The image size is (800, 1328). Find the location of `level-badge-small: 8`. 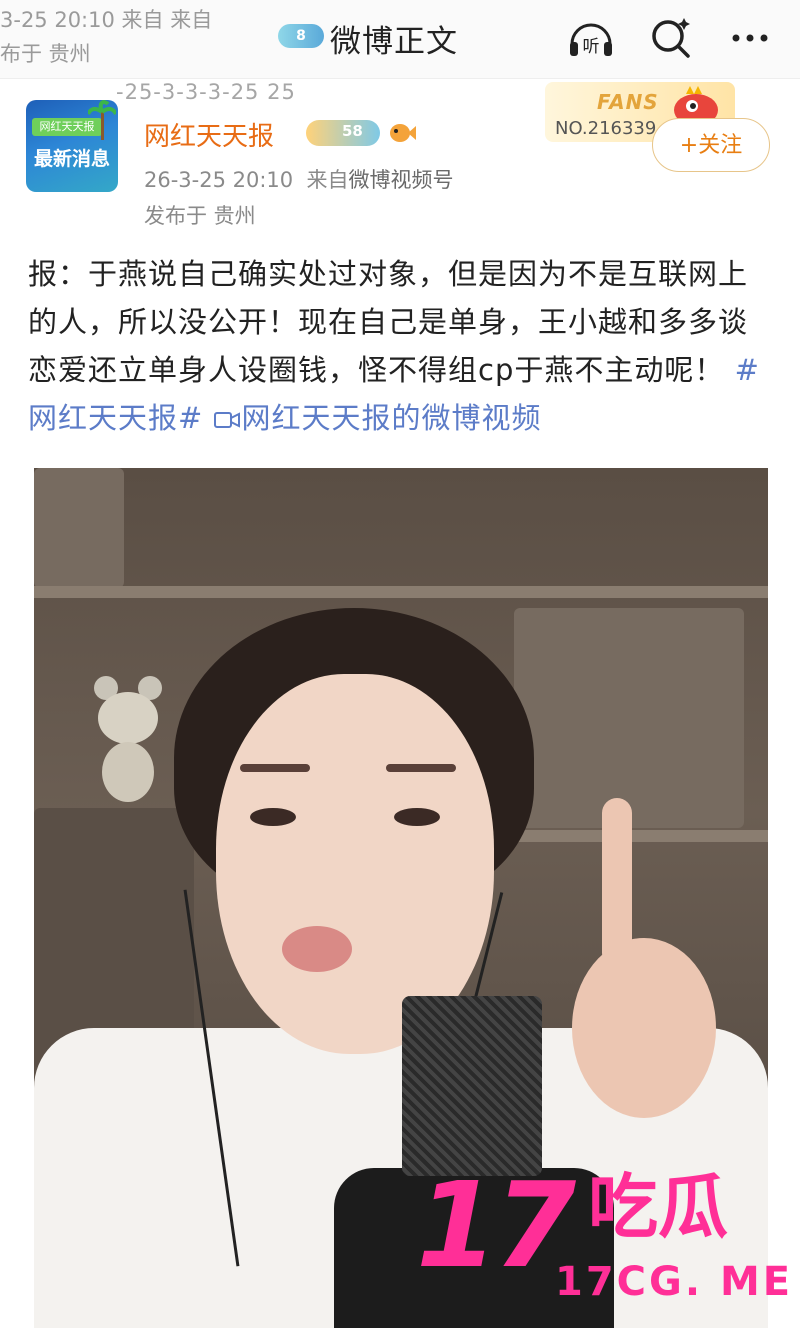

level-badge-small: 8 is located at coordinates (301, 36).